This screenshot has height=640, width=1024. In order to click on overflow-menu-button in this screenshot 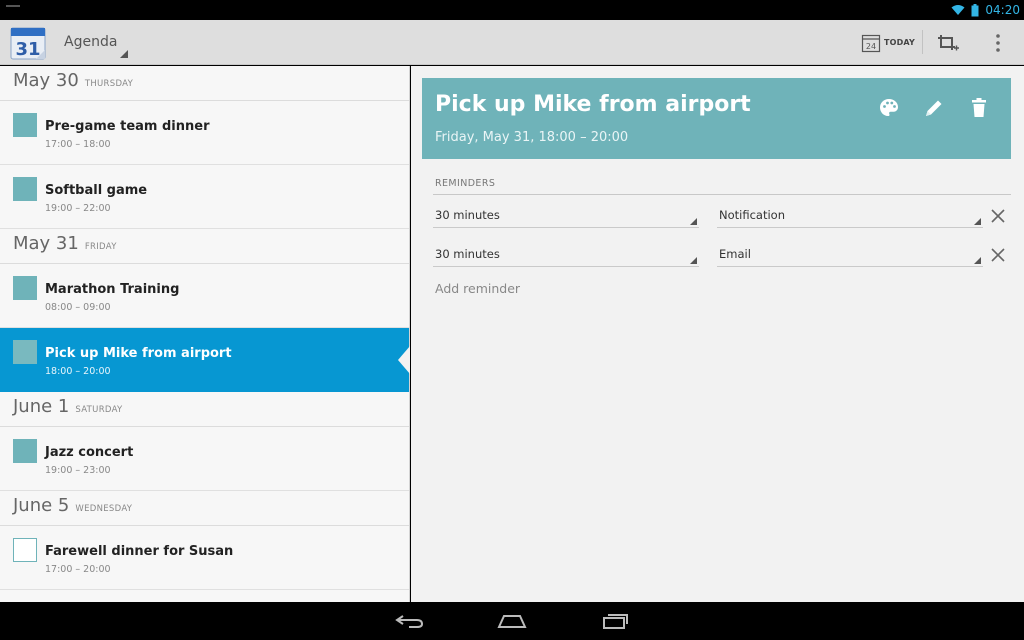, I will do `click(998, 42)`.